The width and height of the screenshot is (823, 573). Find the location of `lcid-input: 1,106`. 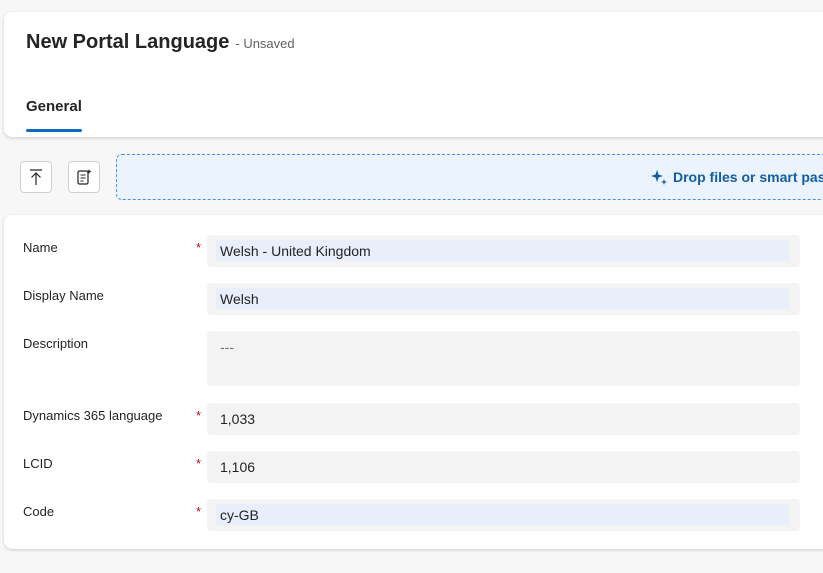

lcid-input: 1,106 is located at coordinates (503, 467).